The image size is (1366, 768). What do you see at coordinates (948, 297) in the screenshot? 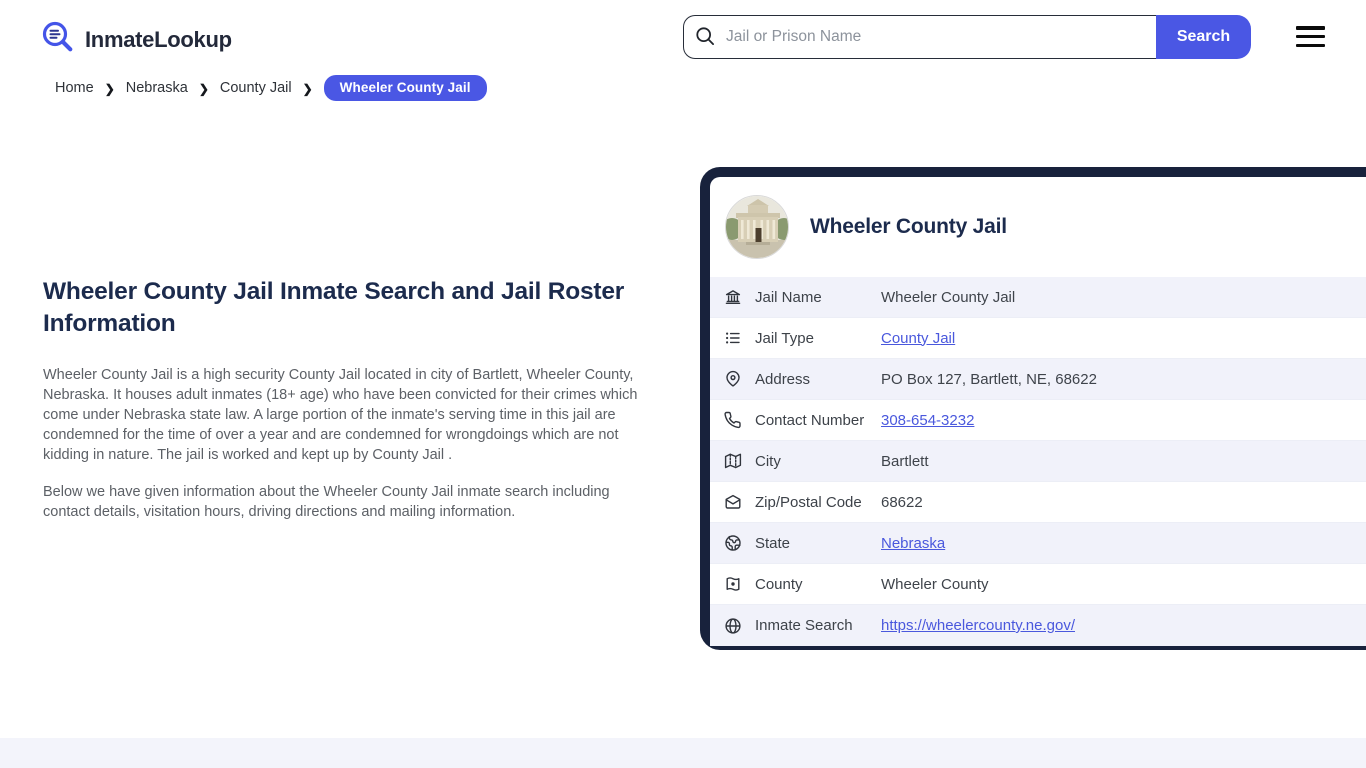
I see `row-value: Wheeler County Jail` at bounding box center [948, 297].